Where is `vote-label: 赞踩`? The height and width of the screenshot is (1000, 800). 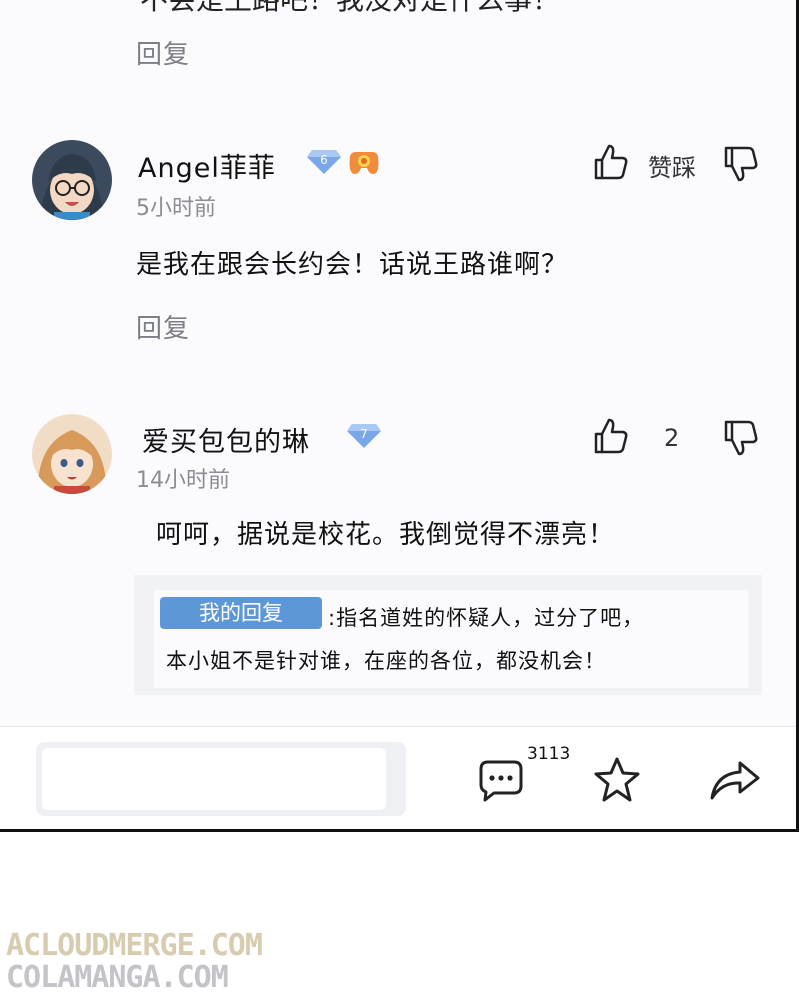
vote-label: 赞踩 is located at coordinates (672, 168).